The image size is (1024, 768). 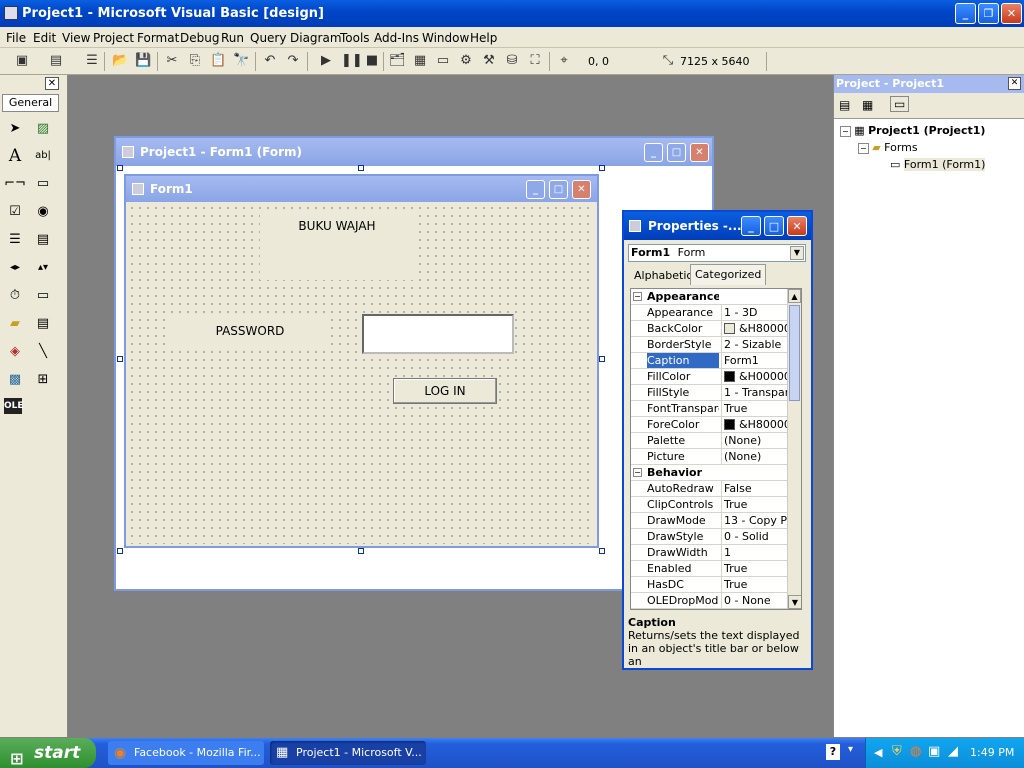 I want to click on hscrollbar-tool-icon: ◂▸, so click(x=15, y=268).